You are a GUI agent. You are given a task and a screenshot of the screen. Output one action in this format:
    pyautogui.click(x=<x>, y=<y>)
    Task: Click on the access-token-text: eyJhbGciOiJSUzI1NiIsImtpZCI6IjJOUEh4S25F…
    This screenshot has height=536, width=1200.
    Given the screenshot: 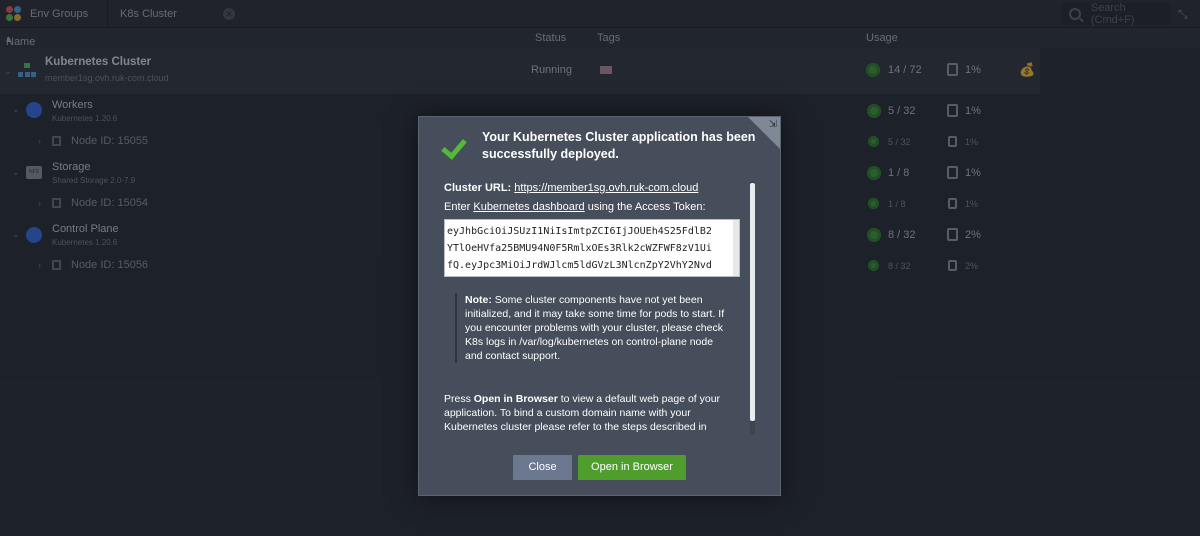 What is the action you would take?
    pyautogui.click(x=592, y=248)
    